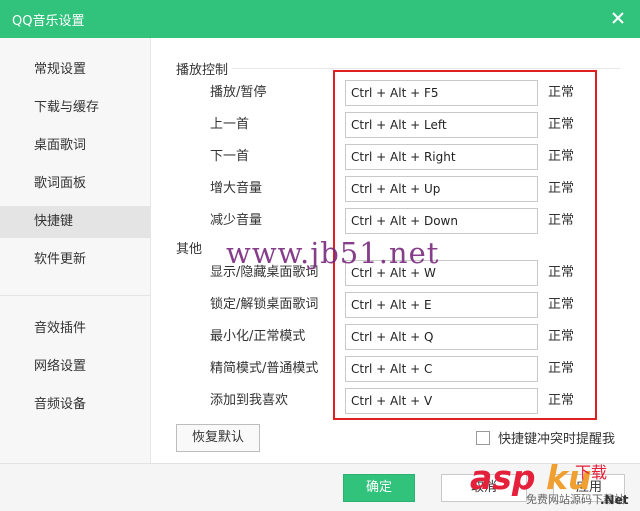 Image resolution: width=640 pixels, height=511 pixels. What do you see at coordinates (333, 253) in the screenshot?
I see `watermark-text: www.jb51.net` at bounding box center [333, 253].